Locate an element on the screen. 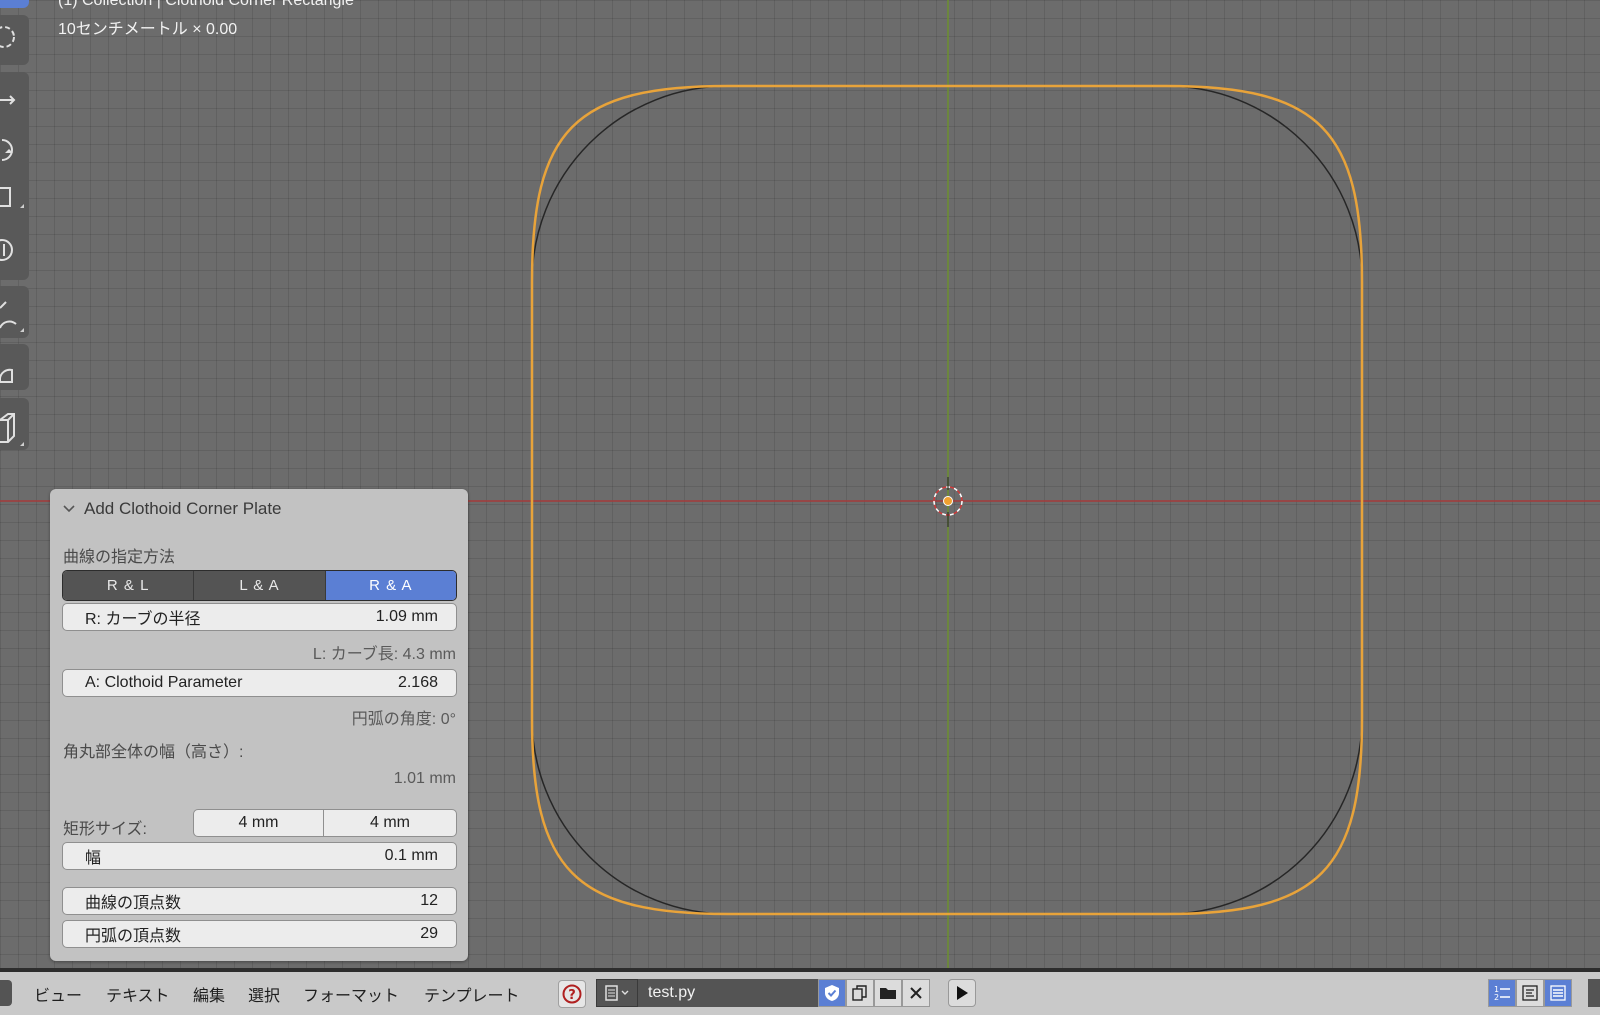  curve-length-info: L: カーブ長: 4.3 mm is located at coordinates (384, 654).